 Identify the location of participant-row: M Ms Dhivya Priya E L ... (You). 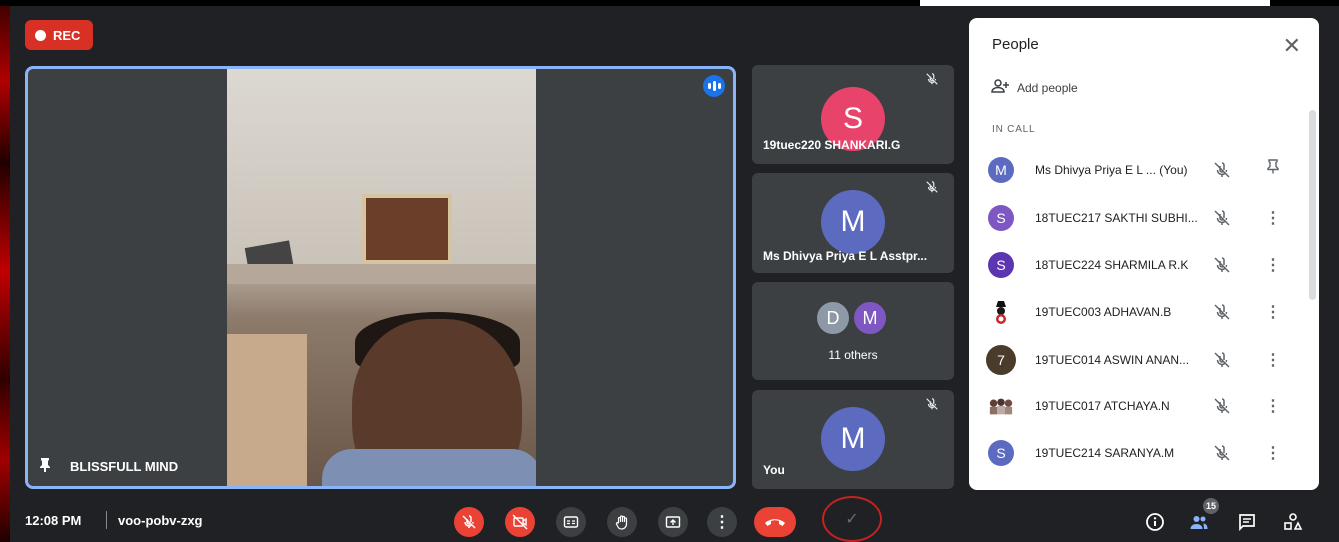
(1139, 170).